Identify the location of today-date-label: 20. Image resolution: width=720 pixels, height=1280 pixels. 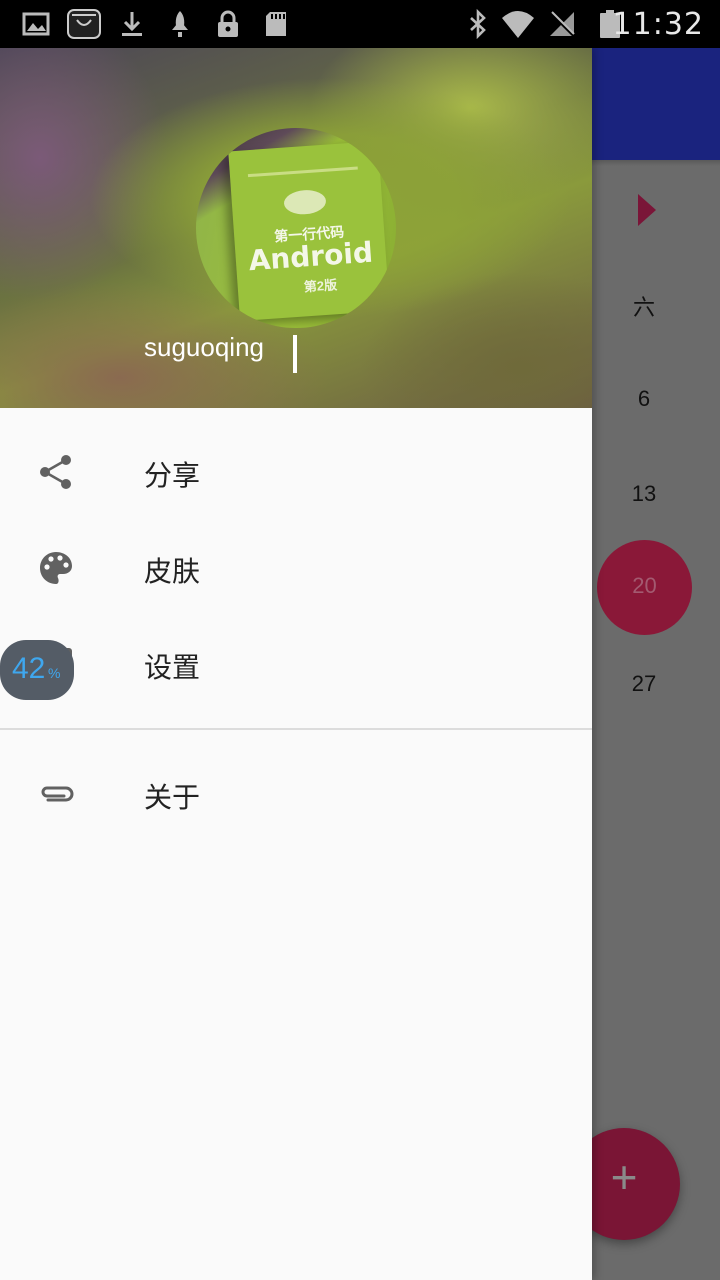
(644, 585).